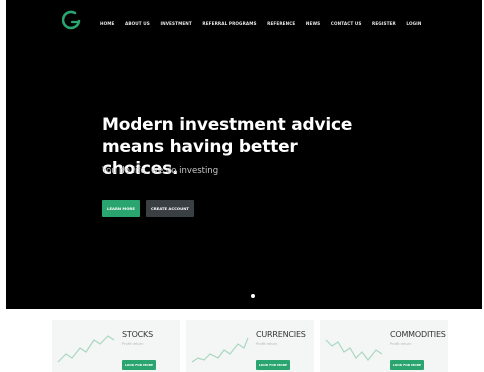 The width and height of the screenshot is (484, 372). Describe the element at coordinates (137, 23) in the screenshot. I see `nav-item-about-us: ABOUT US` at that location.